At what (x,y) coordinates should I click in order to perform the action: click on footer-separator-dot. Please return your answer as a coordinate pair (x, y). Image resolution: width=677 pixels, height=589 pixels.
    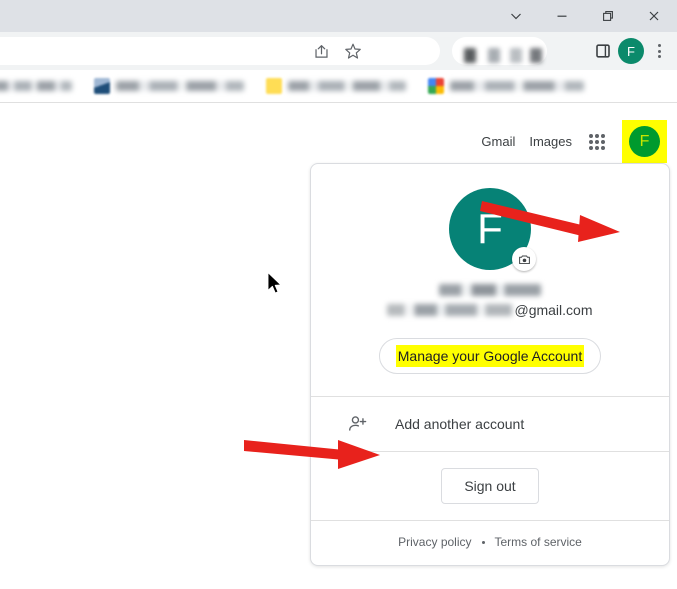
    Looking at the image, I should click on (483, 542).